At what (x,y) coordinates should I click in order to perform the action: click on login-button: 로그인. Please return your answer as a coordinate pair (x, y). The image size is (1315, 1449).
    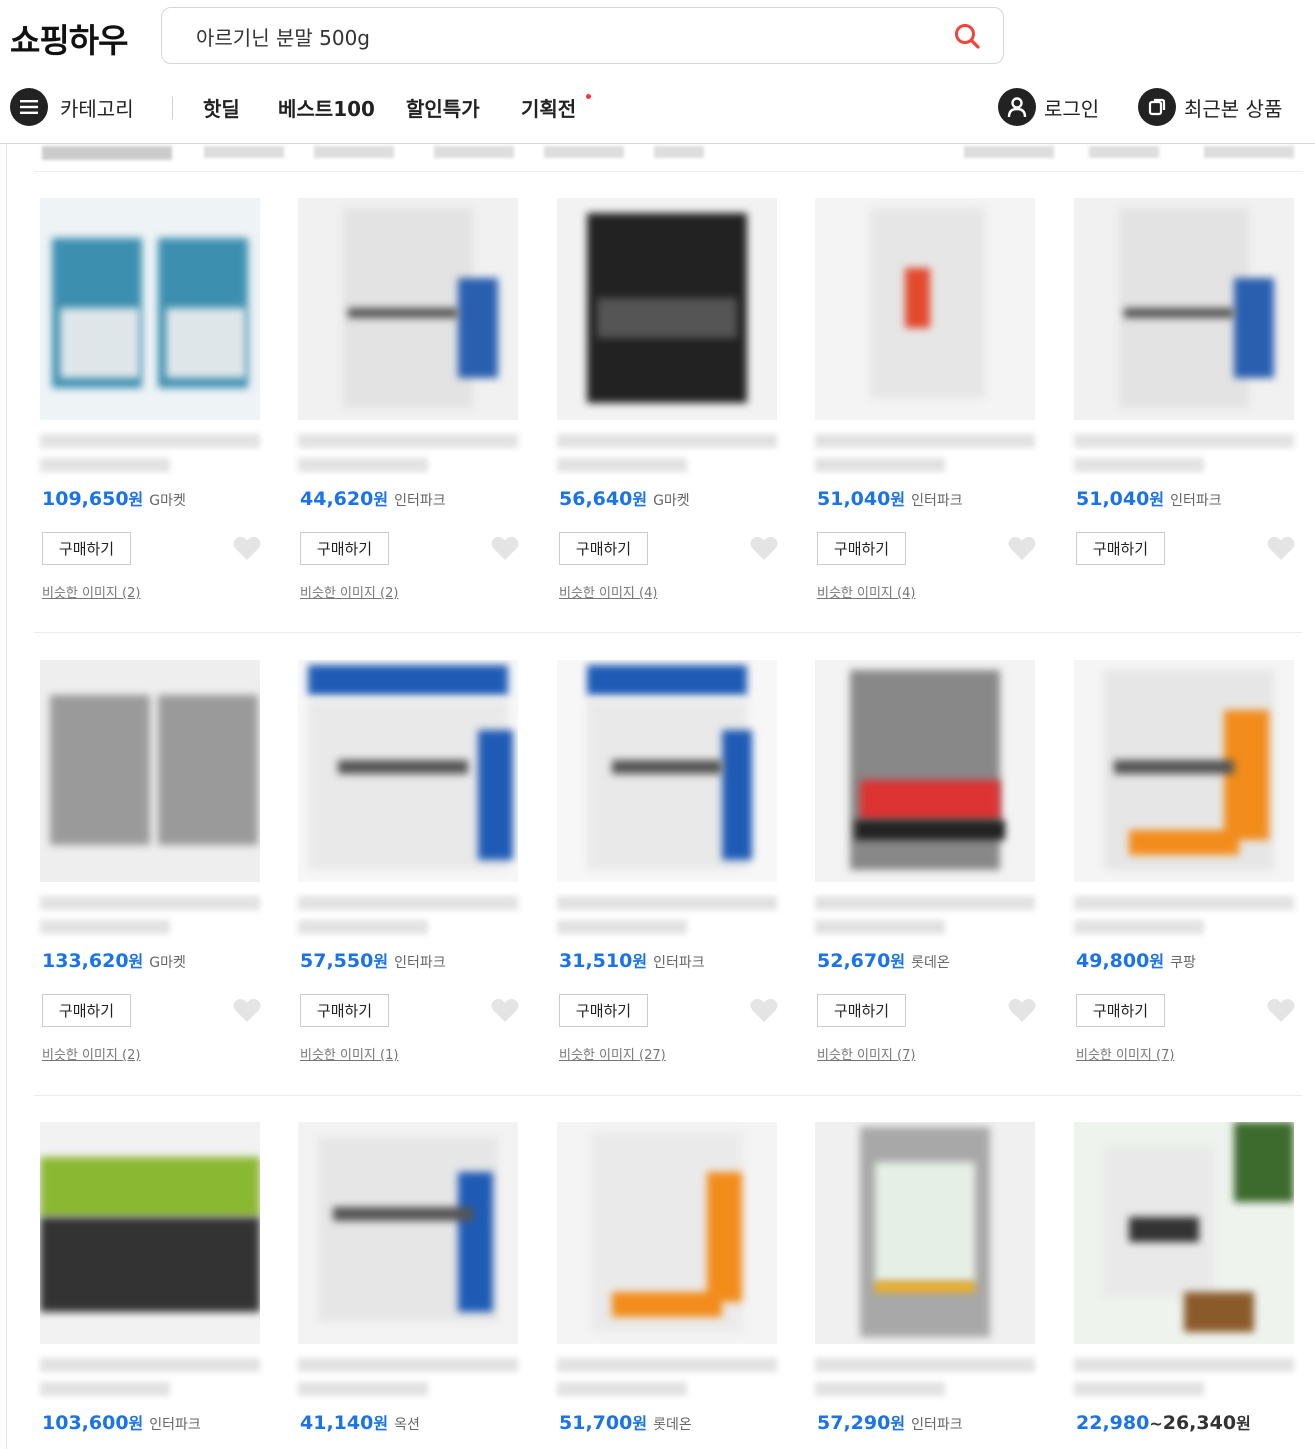
    Looking at the image, I should click on (1048, 107).